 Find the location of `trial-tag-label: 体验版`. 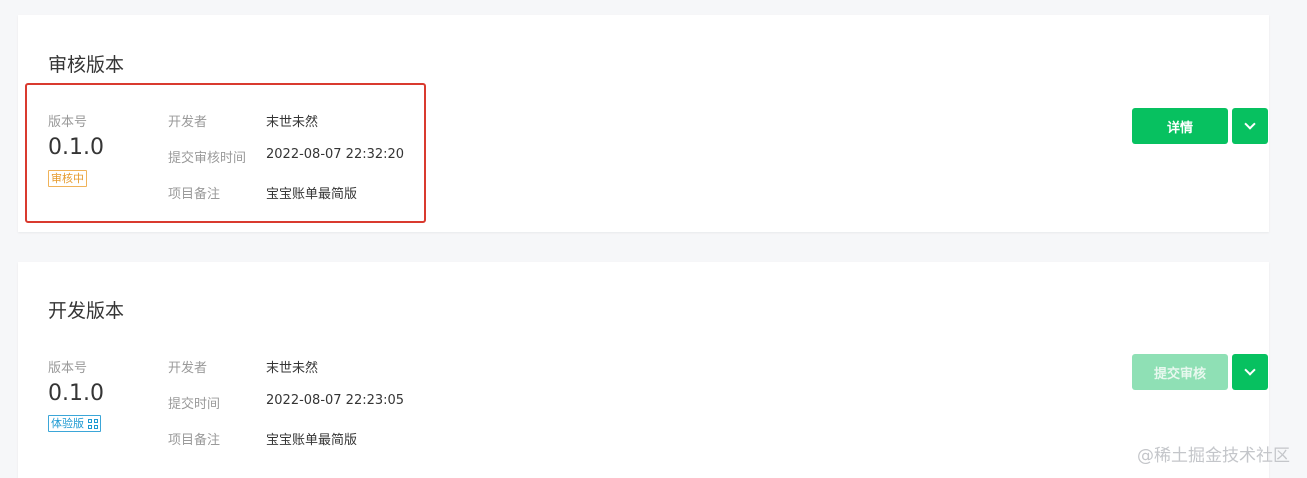

trial-tag-label: 体验版 is located at coordinates (67, 423).